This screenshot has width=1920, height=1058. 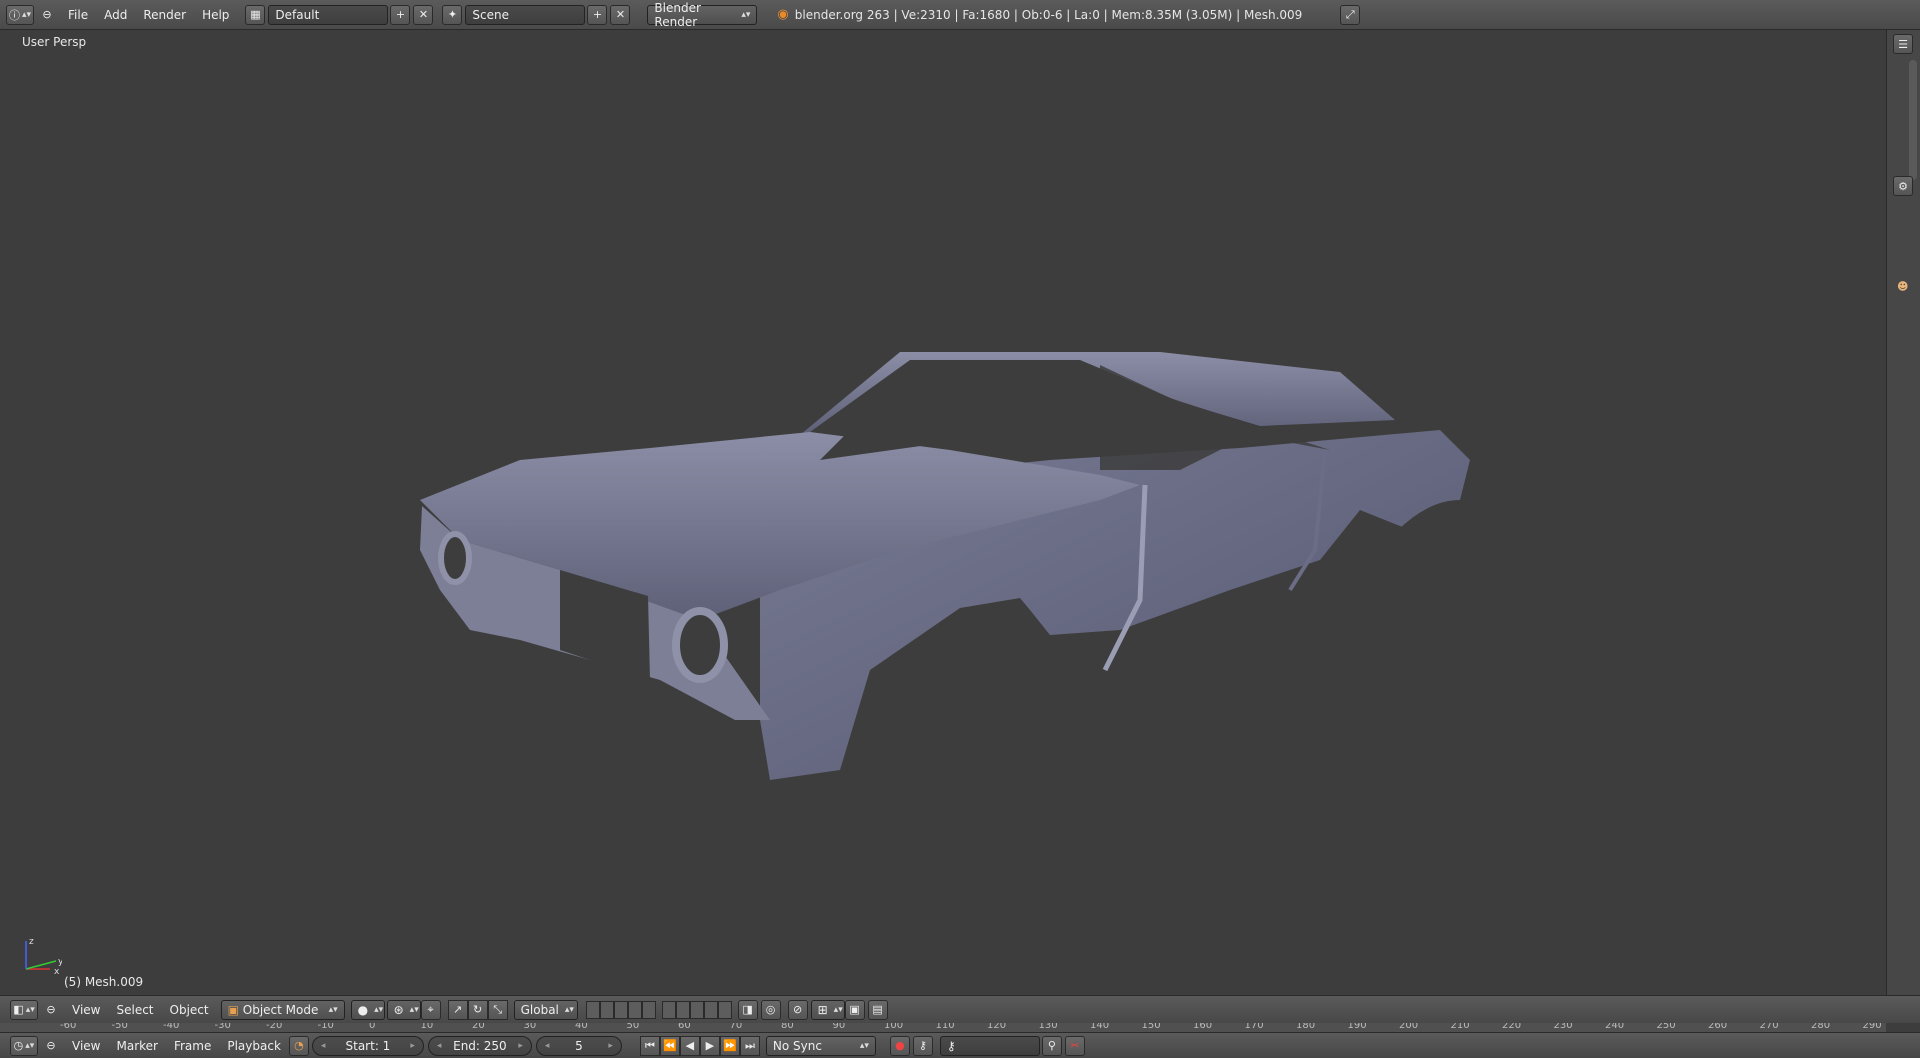 I want to click on collapse-timeline-menus-toggle: ⊖, so click(x=51, y=1046).